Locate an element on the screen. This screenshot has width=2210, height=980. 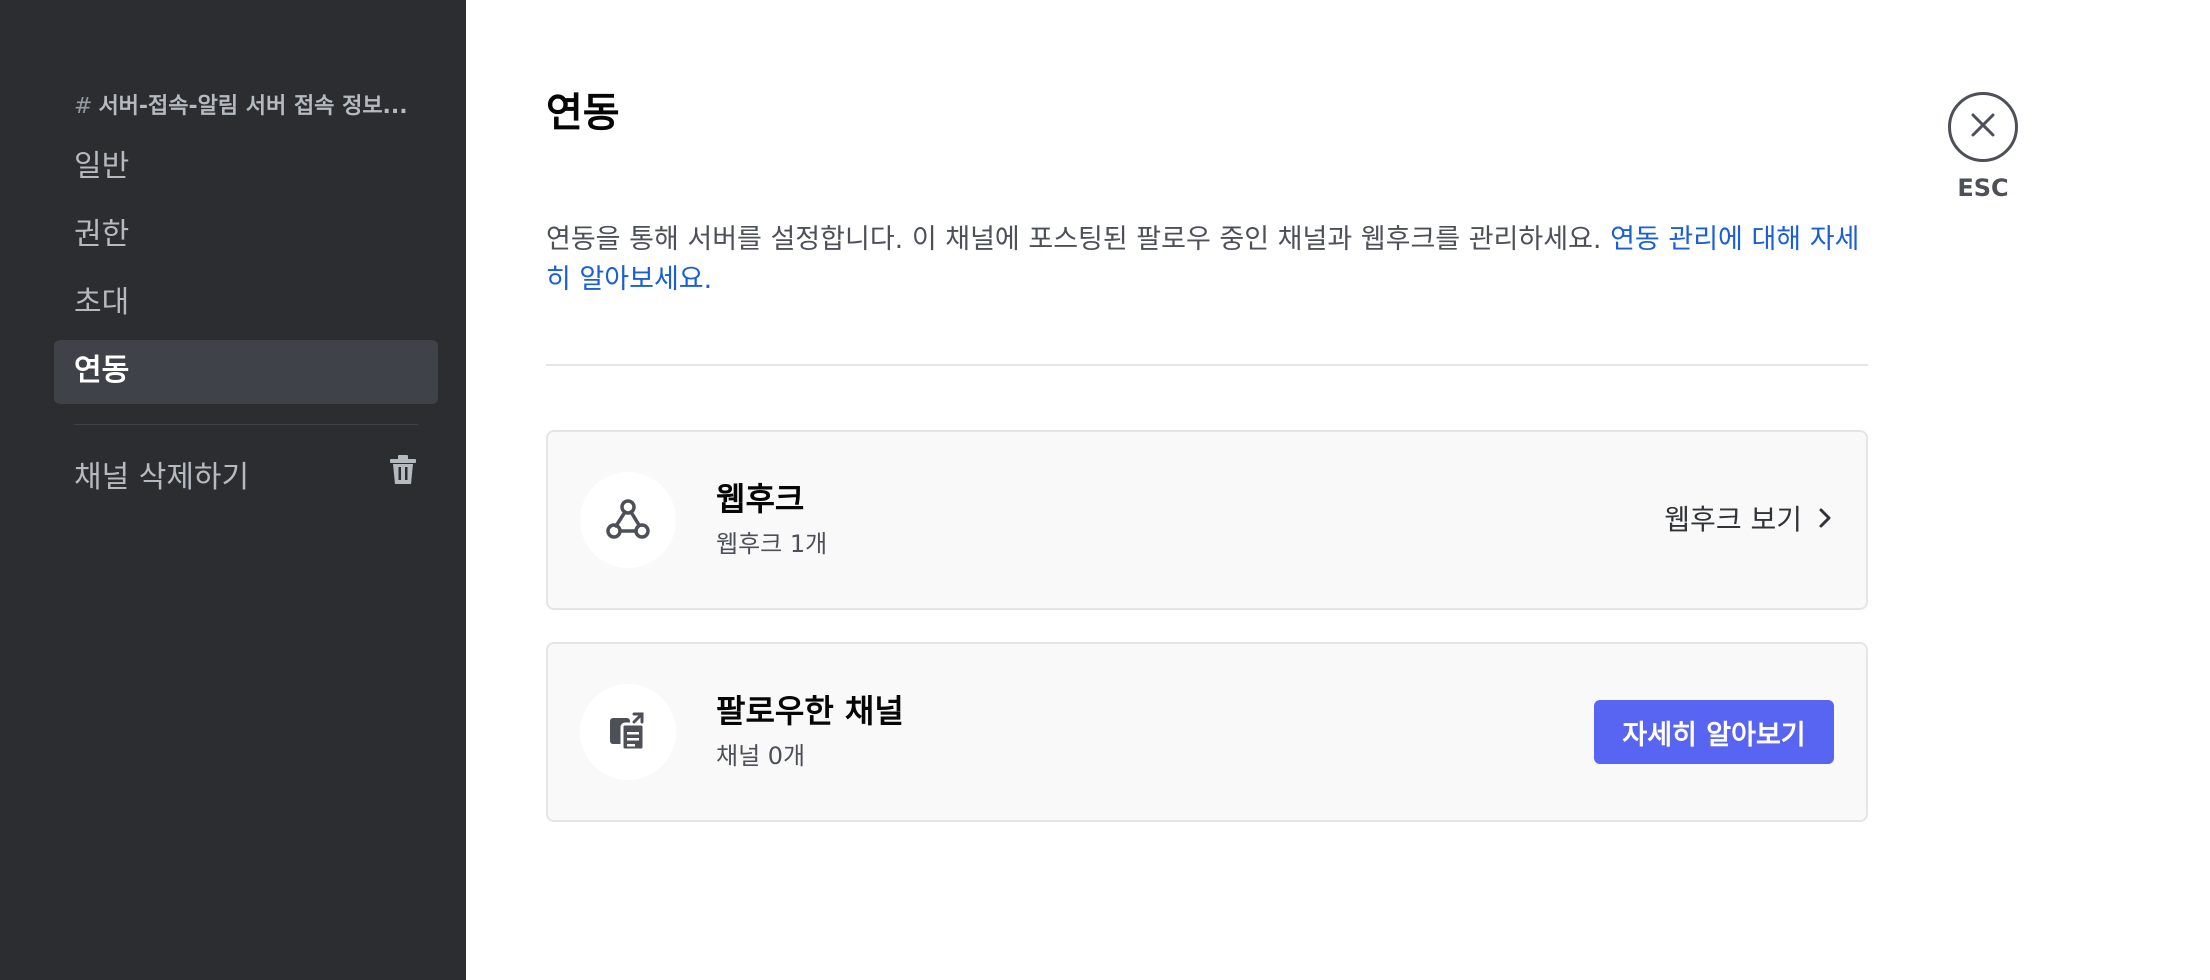
trash-icon is located at coordinates (403, 474).